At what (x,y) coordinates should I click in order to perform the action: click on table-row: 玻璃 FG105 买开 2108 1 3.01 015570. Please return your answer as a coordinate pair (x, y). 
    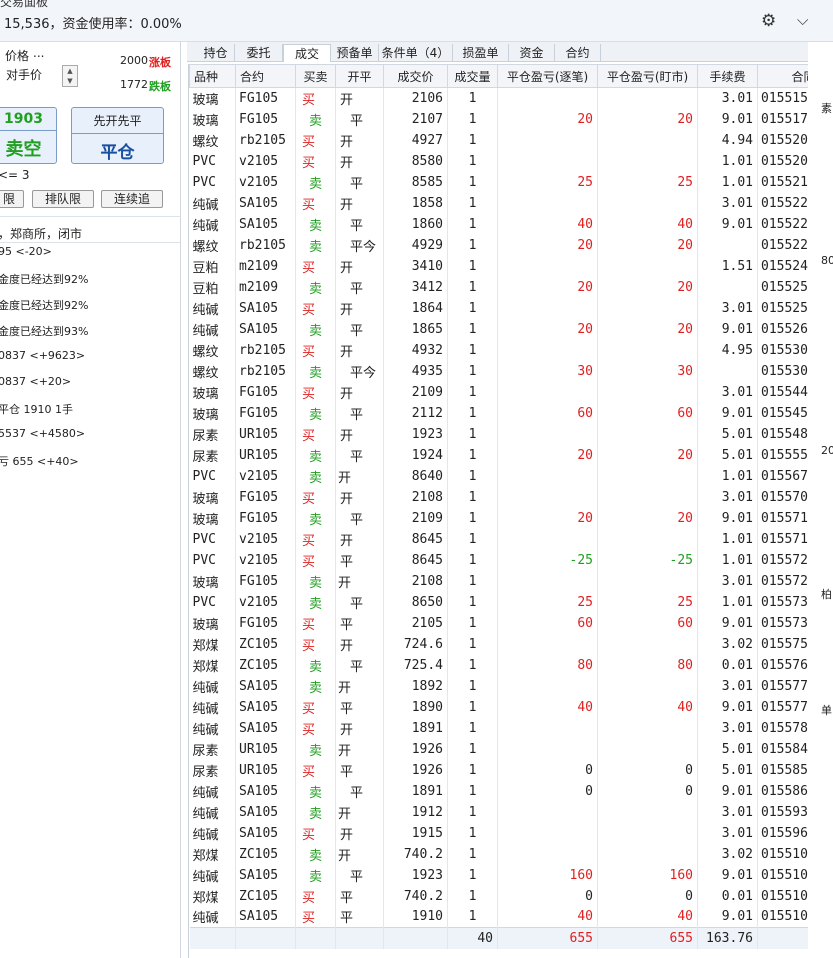
    Looking at the image, I should click on (498, 497).